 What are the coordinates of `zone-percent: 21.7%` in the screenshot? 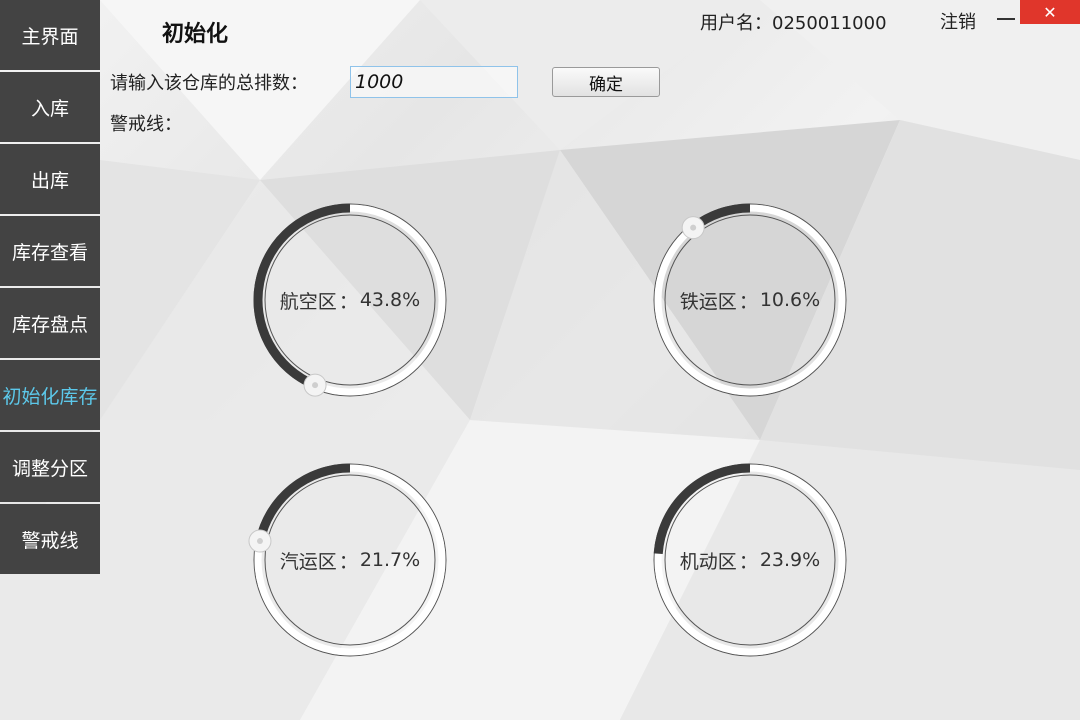 It's located at (390, 560).